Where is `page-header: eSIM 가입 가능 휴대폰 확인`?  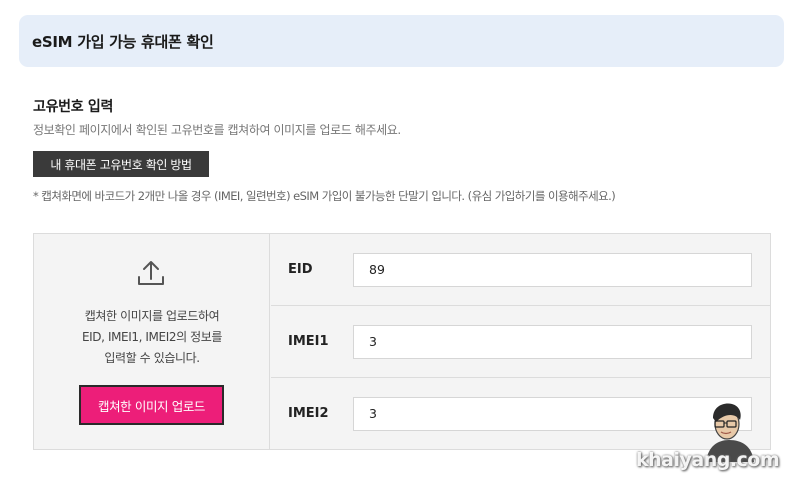
page-header: eSIM 가입 가능 휴대폰 확인 is located at coordinates (401, 41).